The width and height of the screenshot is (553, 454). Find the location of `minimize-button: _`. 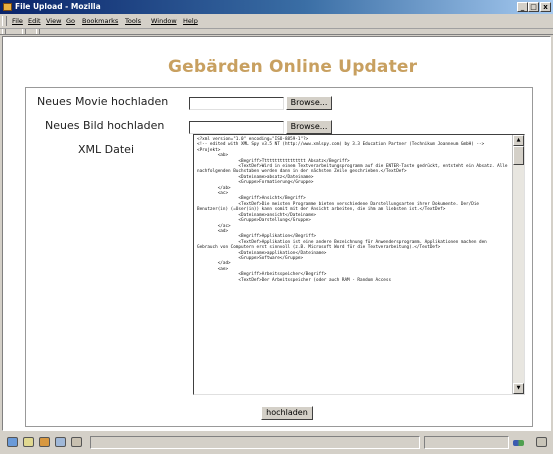

minimize-button: _ is located at coordinates (522, 7).